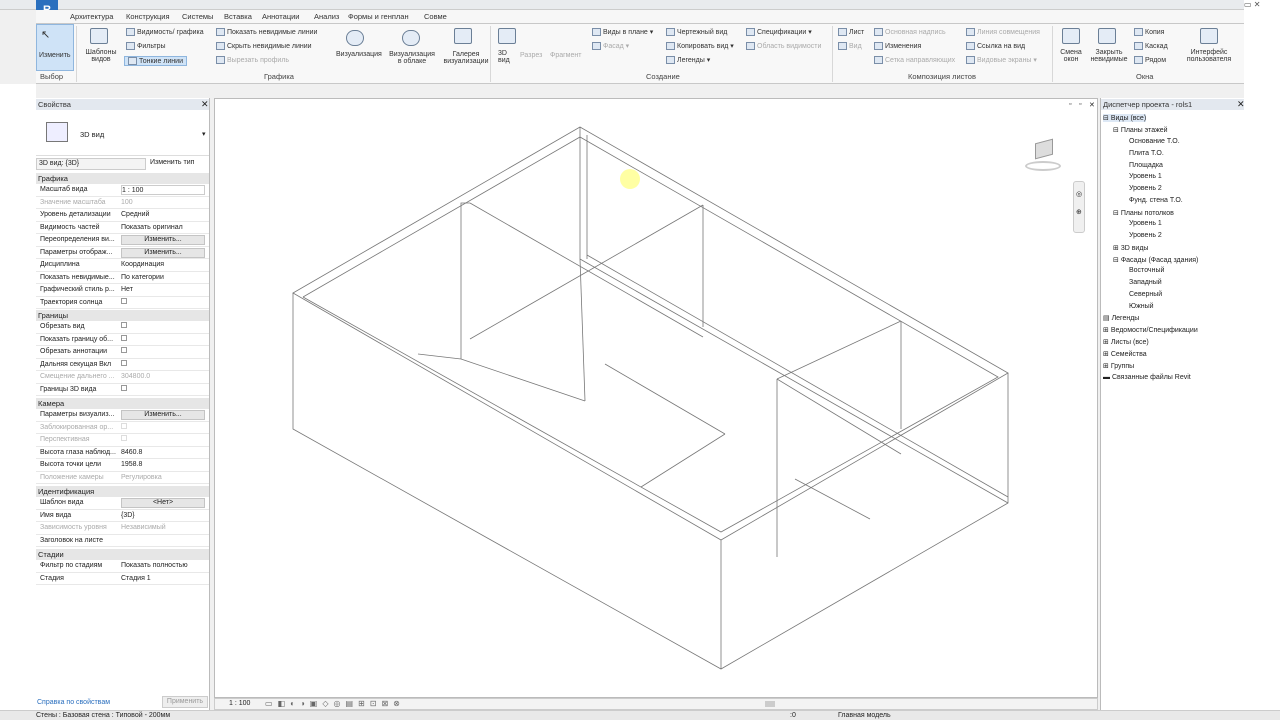  Describe the element at coordinates (1146, 153) in the screenshot. I see `tree-item: Плита Т.О.` at that location.